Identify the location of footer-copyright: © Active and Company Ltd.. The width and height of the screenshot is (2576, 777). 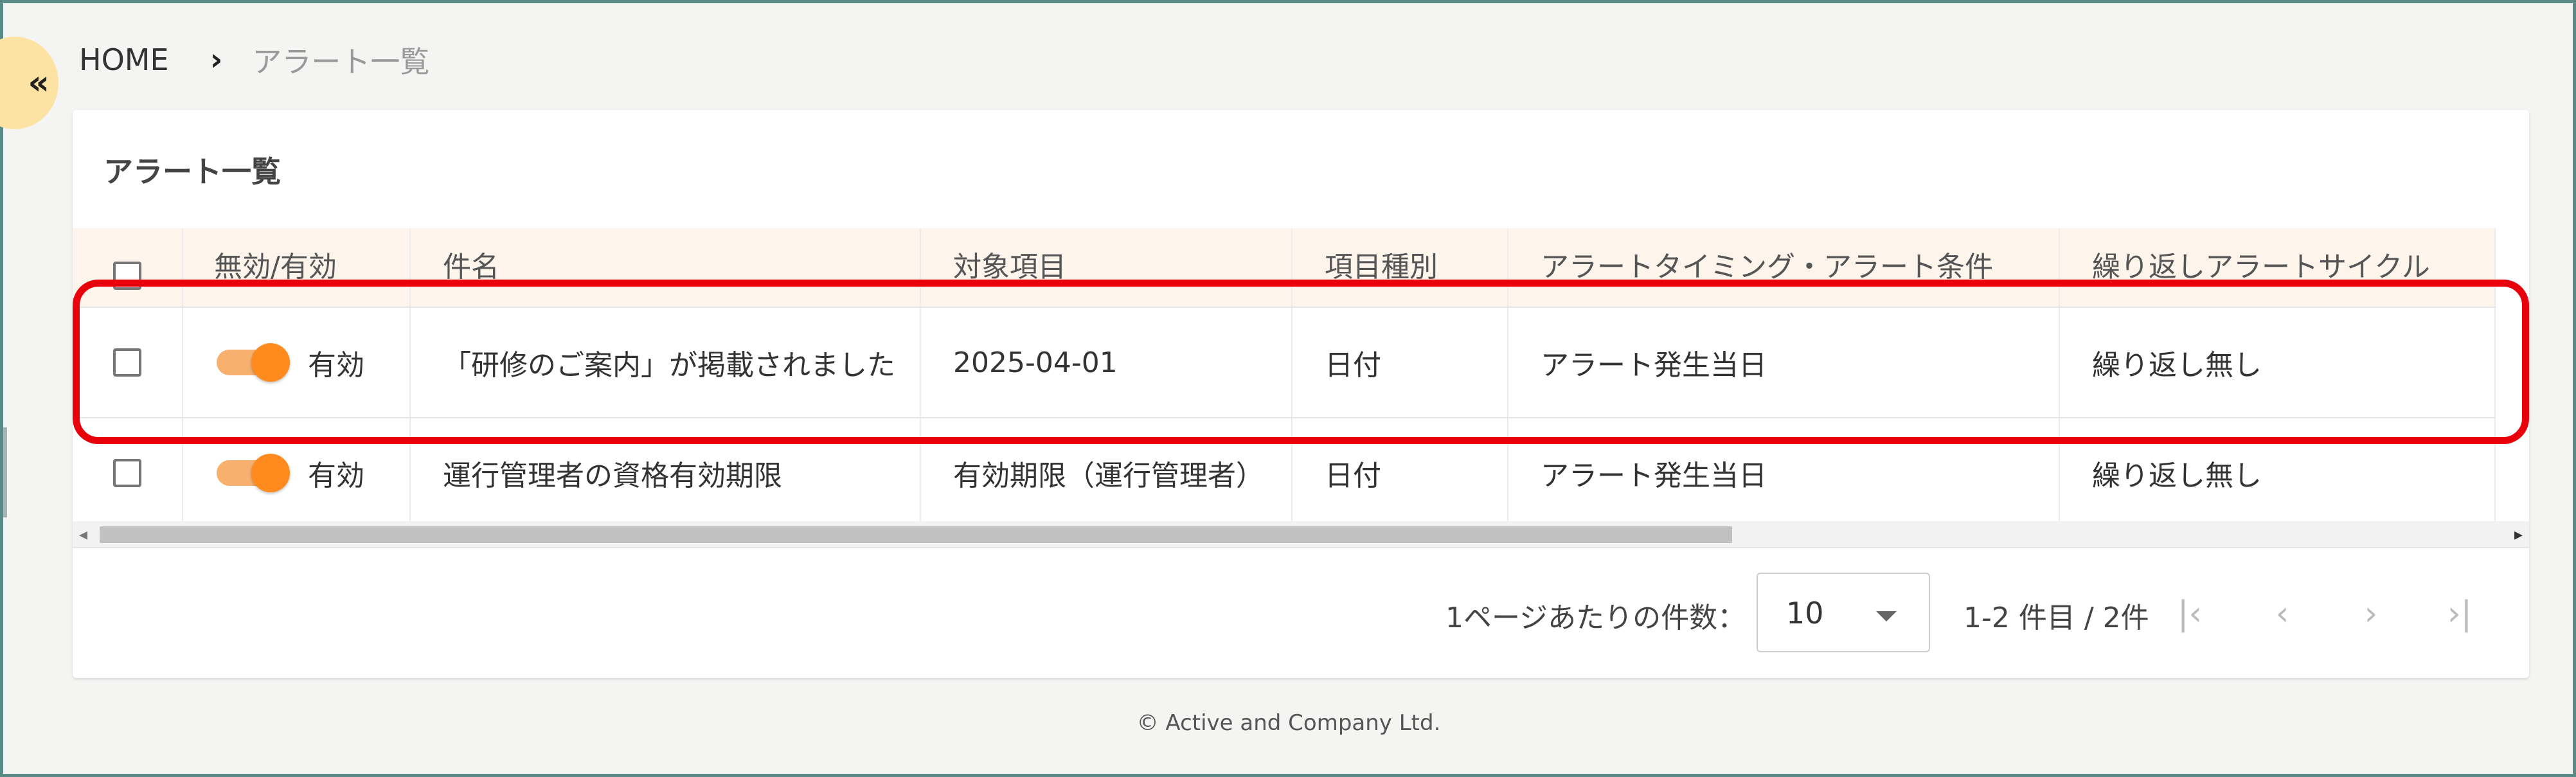
(1288, 723).